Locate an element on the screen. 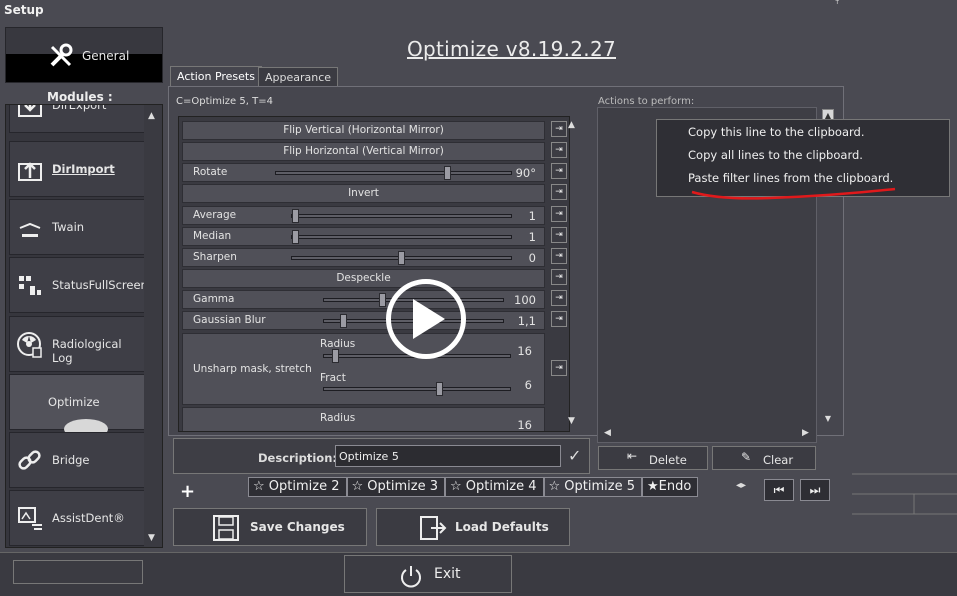 The image size is (957, 596). preset-endo: ★Endo is located at coordinates (670, 487).